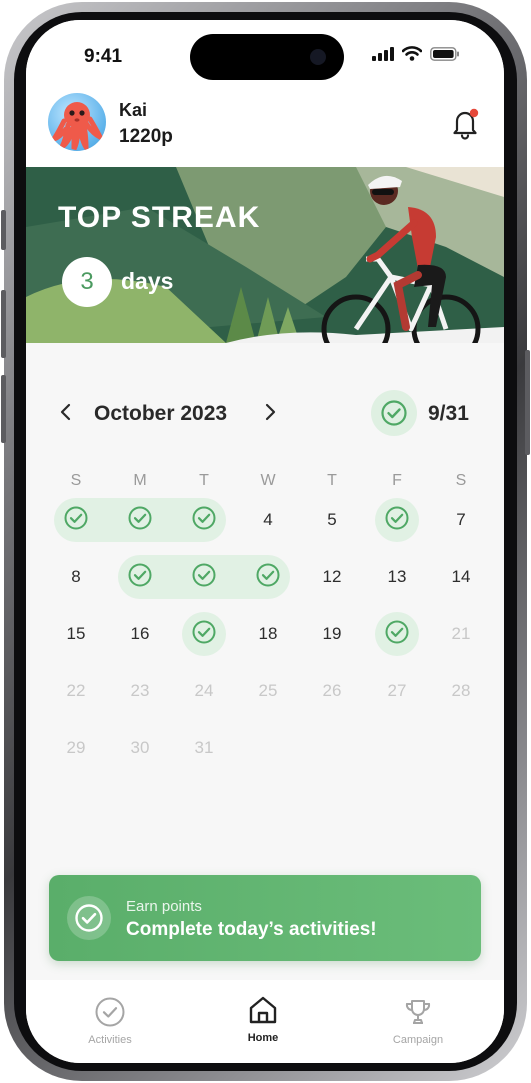  What do you see at coordinates (416, 53) in the screenshot?
I see `status-icons` at bounding box center [416, 53].